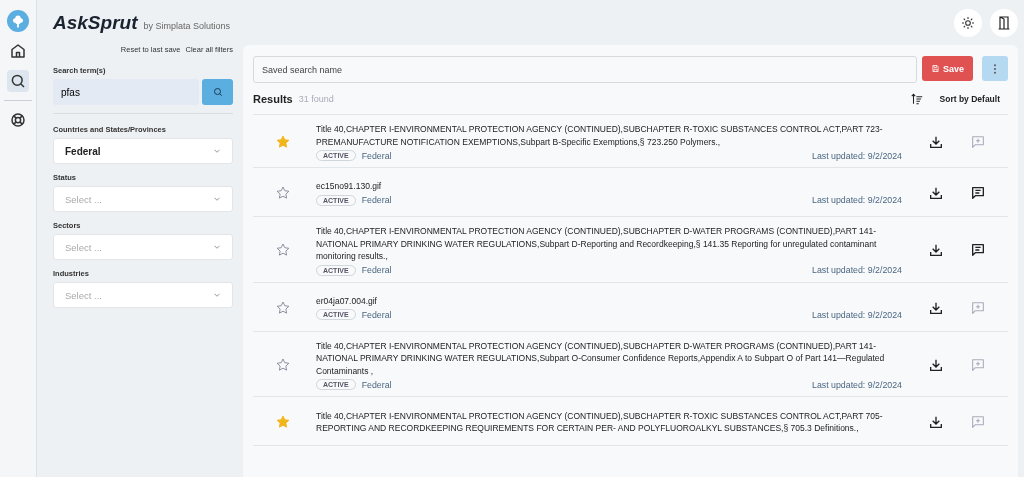 The width and height of the screenshot is (1024, 477). I want to click on search-icon, so click(217, 92).